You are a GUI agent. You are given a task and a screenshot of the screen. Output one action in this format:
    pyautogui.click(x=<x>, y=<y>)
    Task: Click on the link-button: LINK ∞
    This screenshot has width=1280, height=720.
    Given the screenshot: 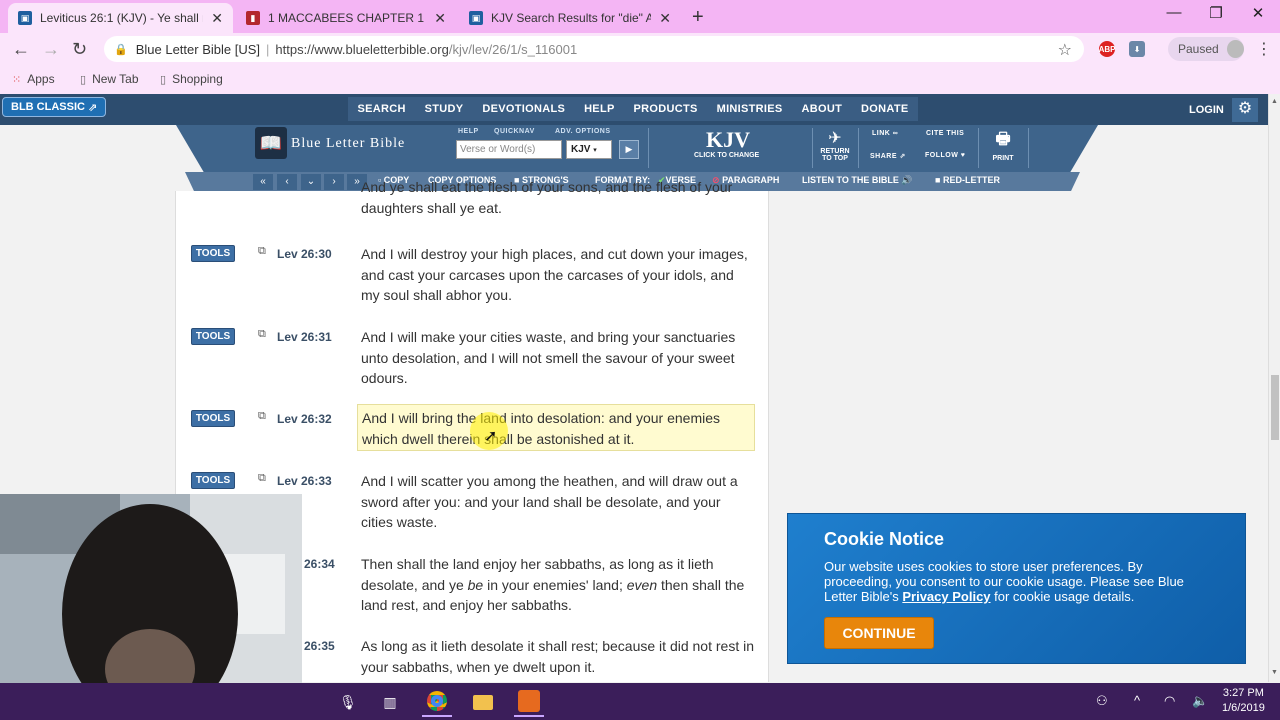 What is the action you would take?
    pyautogui.click(x=885, y=133)
    